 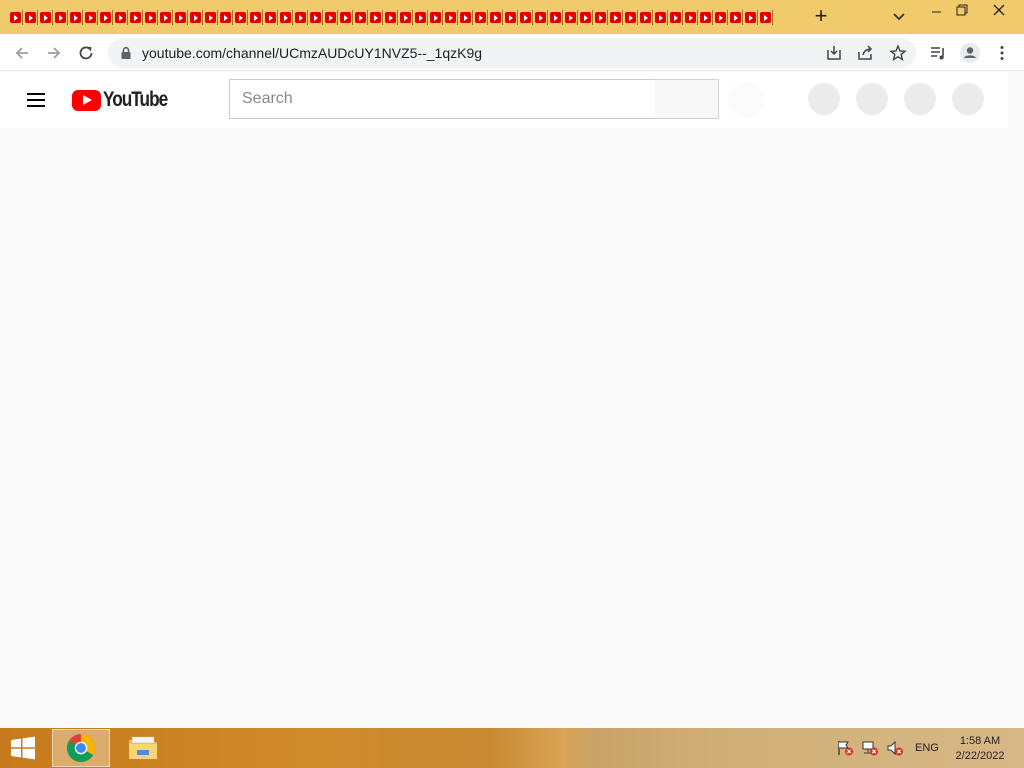 I want to click on forward-button, so click(x=54, y=53).